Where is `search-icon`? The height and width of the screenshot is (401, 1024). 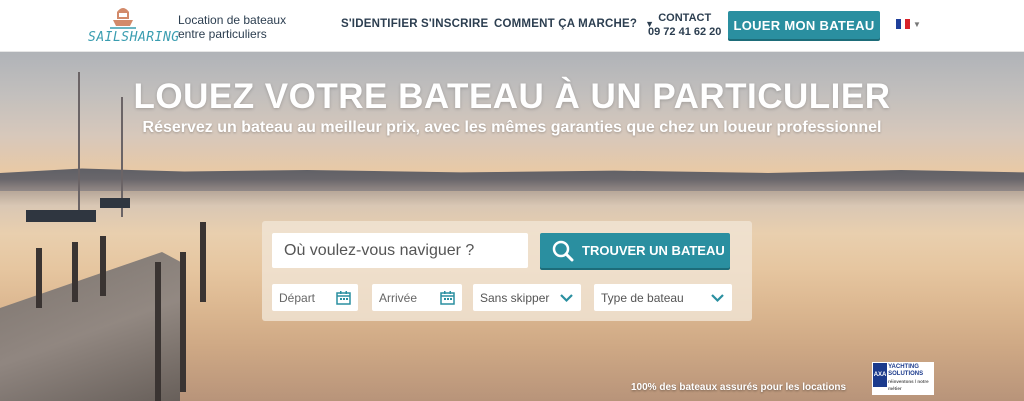 search-icon is located at coordinates (563, 250).